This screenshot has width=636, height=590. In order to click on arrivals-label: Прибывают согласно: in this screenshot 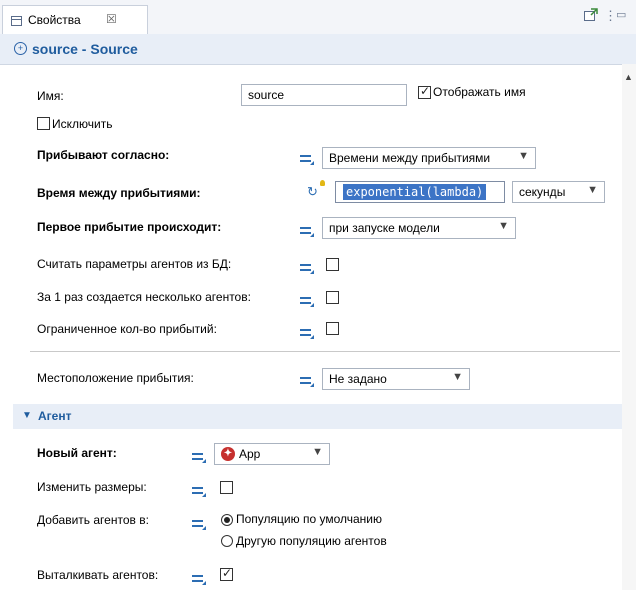, I will do `click(103, 155)`.